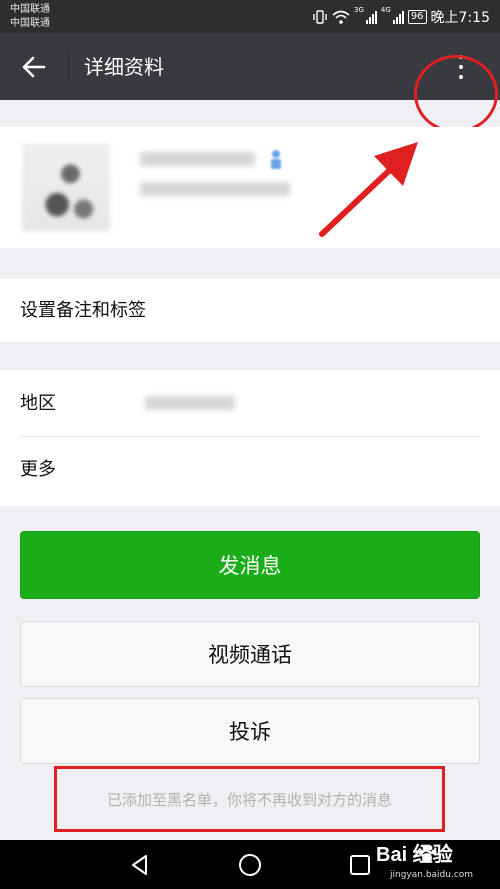  I want to click on baidu-jingyan-watermark: Bai 经验 jingyan.baidu.com, so click(436, 865).